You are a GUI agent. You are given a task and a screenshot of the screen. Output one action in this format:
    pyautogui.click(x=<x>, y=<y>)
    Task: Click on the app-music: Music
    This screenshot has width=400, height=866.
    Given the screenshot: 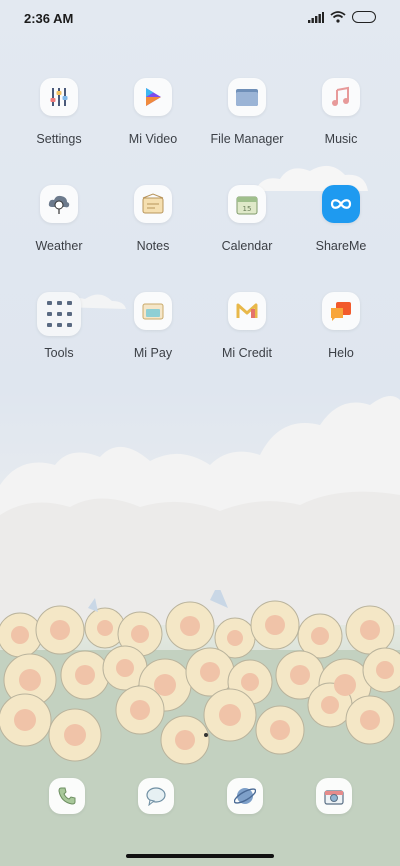 What is the action you would take?
    pyautogui.click(x=341, y=112)
    